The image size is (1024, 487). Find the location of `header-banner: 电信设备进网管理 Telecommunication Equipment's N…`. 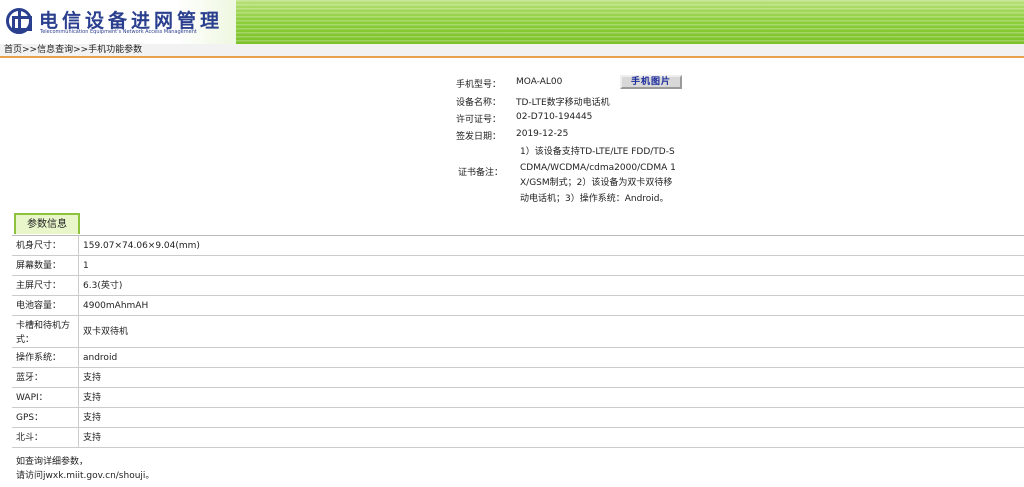

header-banner: 电信设备进网管理 Telecommunication Equipment's N… is located at coordinates (512, 22).